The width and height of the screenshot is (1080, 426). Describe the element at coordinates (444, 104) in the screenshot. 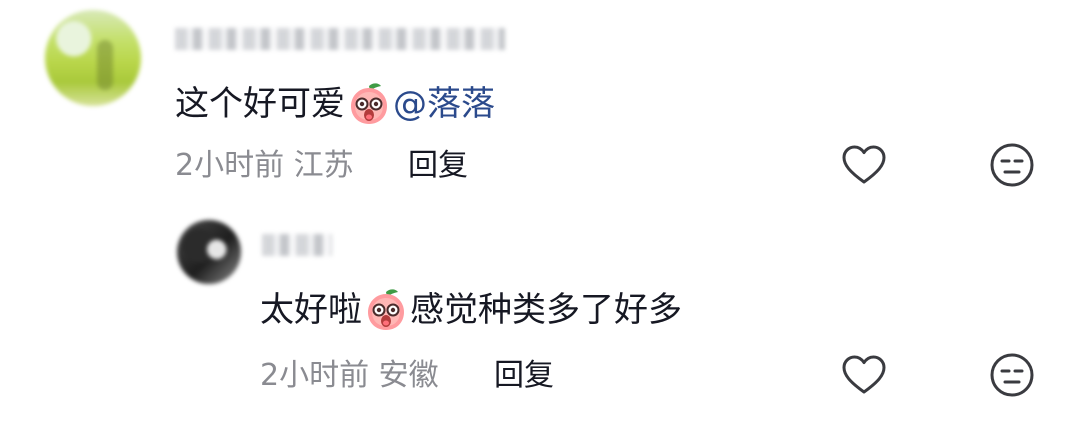

I see `mention-link: @落落` at that location.